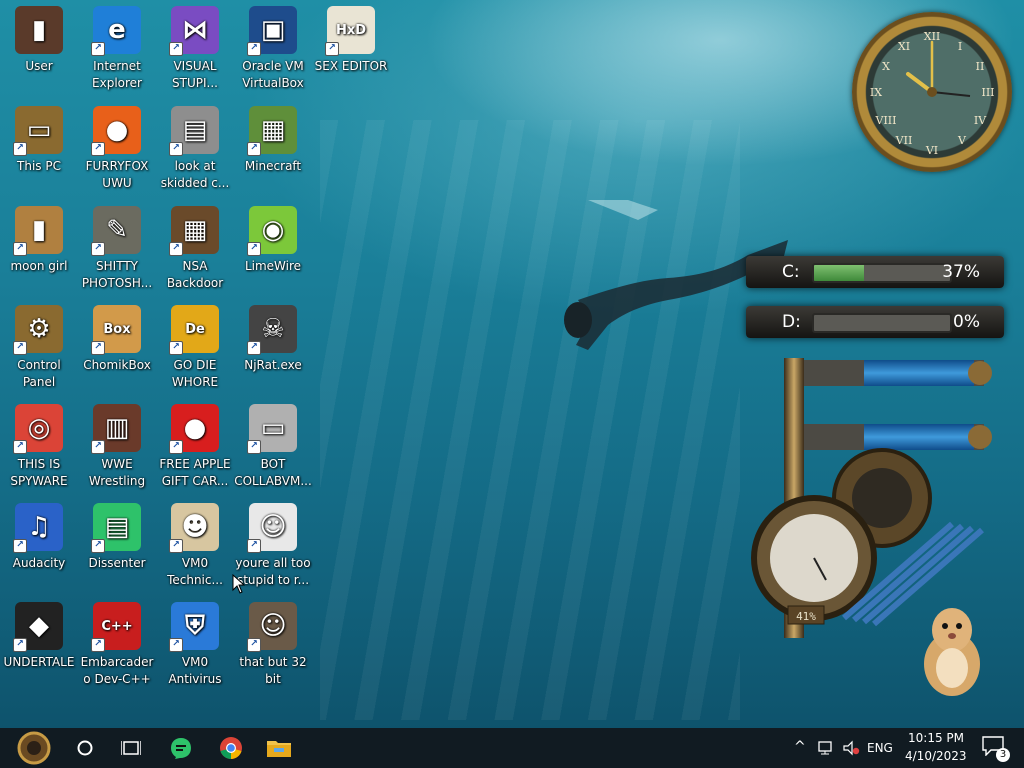 Image resolution: width=1024 pixels, height=768 pixels. Describe the element at coordinates (39, 549) in the screenshot. I see `desktop-icon-audacity: ♫ ↗ Audacity` at that location.